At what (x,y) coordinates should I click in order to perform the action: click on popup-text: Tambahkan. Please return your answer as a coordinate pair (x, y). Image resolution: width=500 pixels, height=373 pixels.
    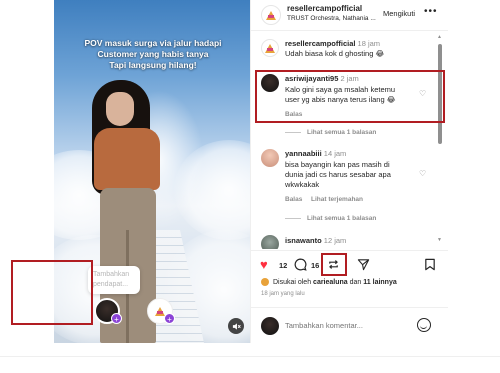
    Looking at the image, I should click on (111, 274).